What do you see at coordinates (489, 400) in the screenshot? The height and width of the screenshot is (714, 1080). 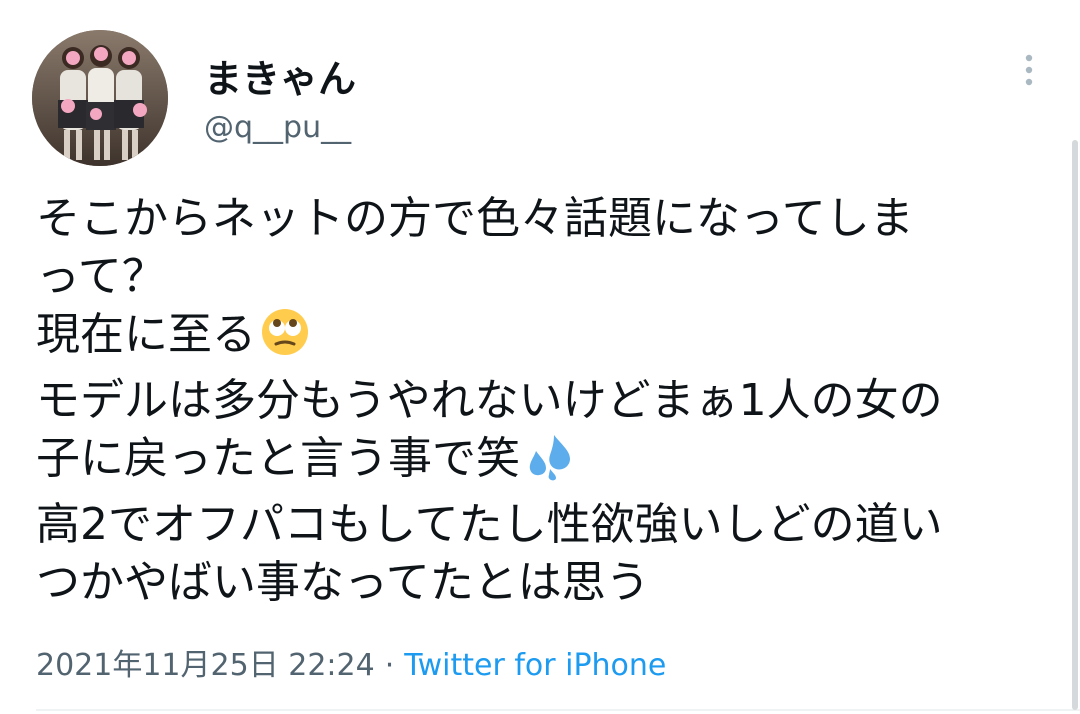 I see `tweet-text-line: モデルは多分もうやれないけどまぁ1人の女の` at bounding box center [489, 400].